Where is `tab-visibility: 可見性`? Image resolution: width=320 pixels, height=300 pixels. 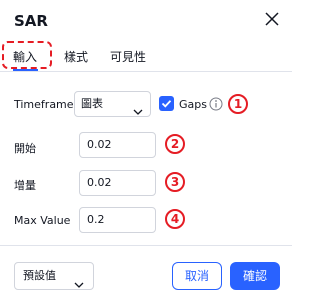 tab-visibility: 可見性 is located at coordinates (128, 56).